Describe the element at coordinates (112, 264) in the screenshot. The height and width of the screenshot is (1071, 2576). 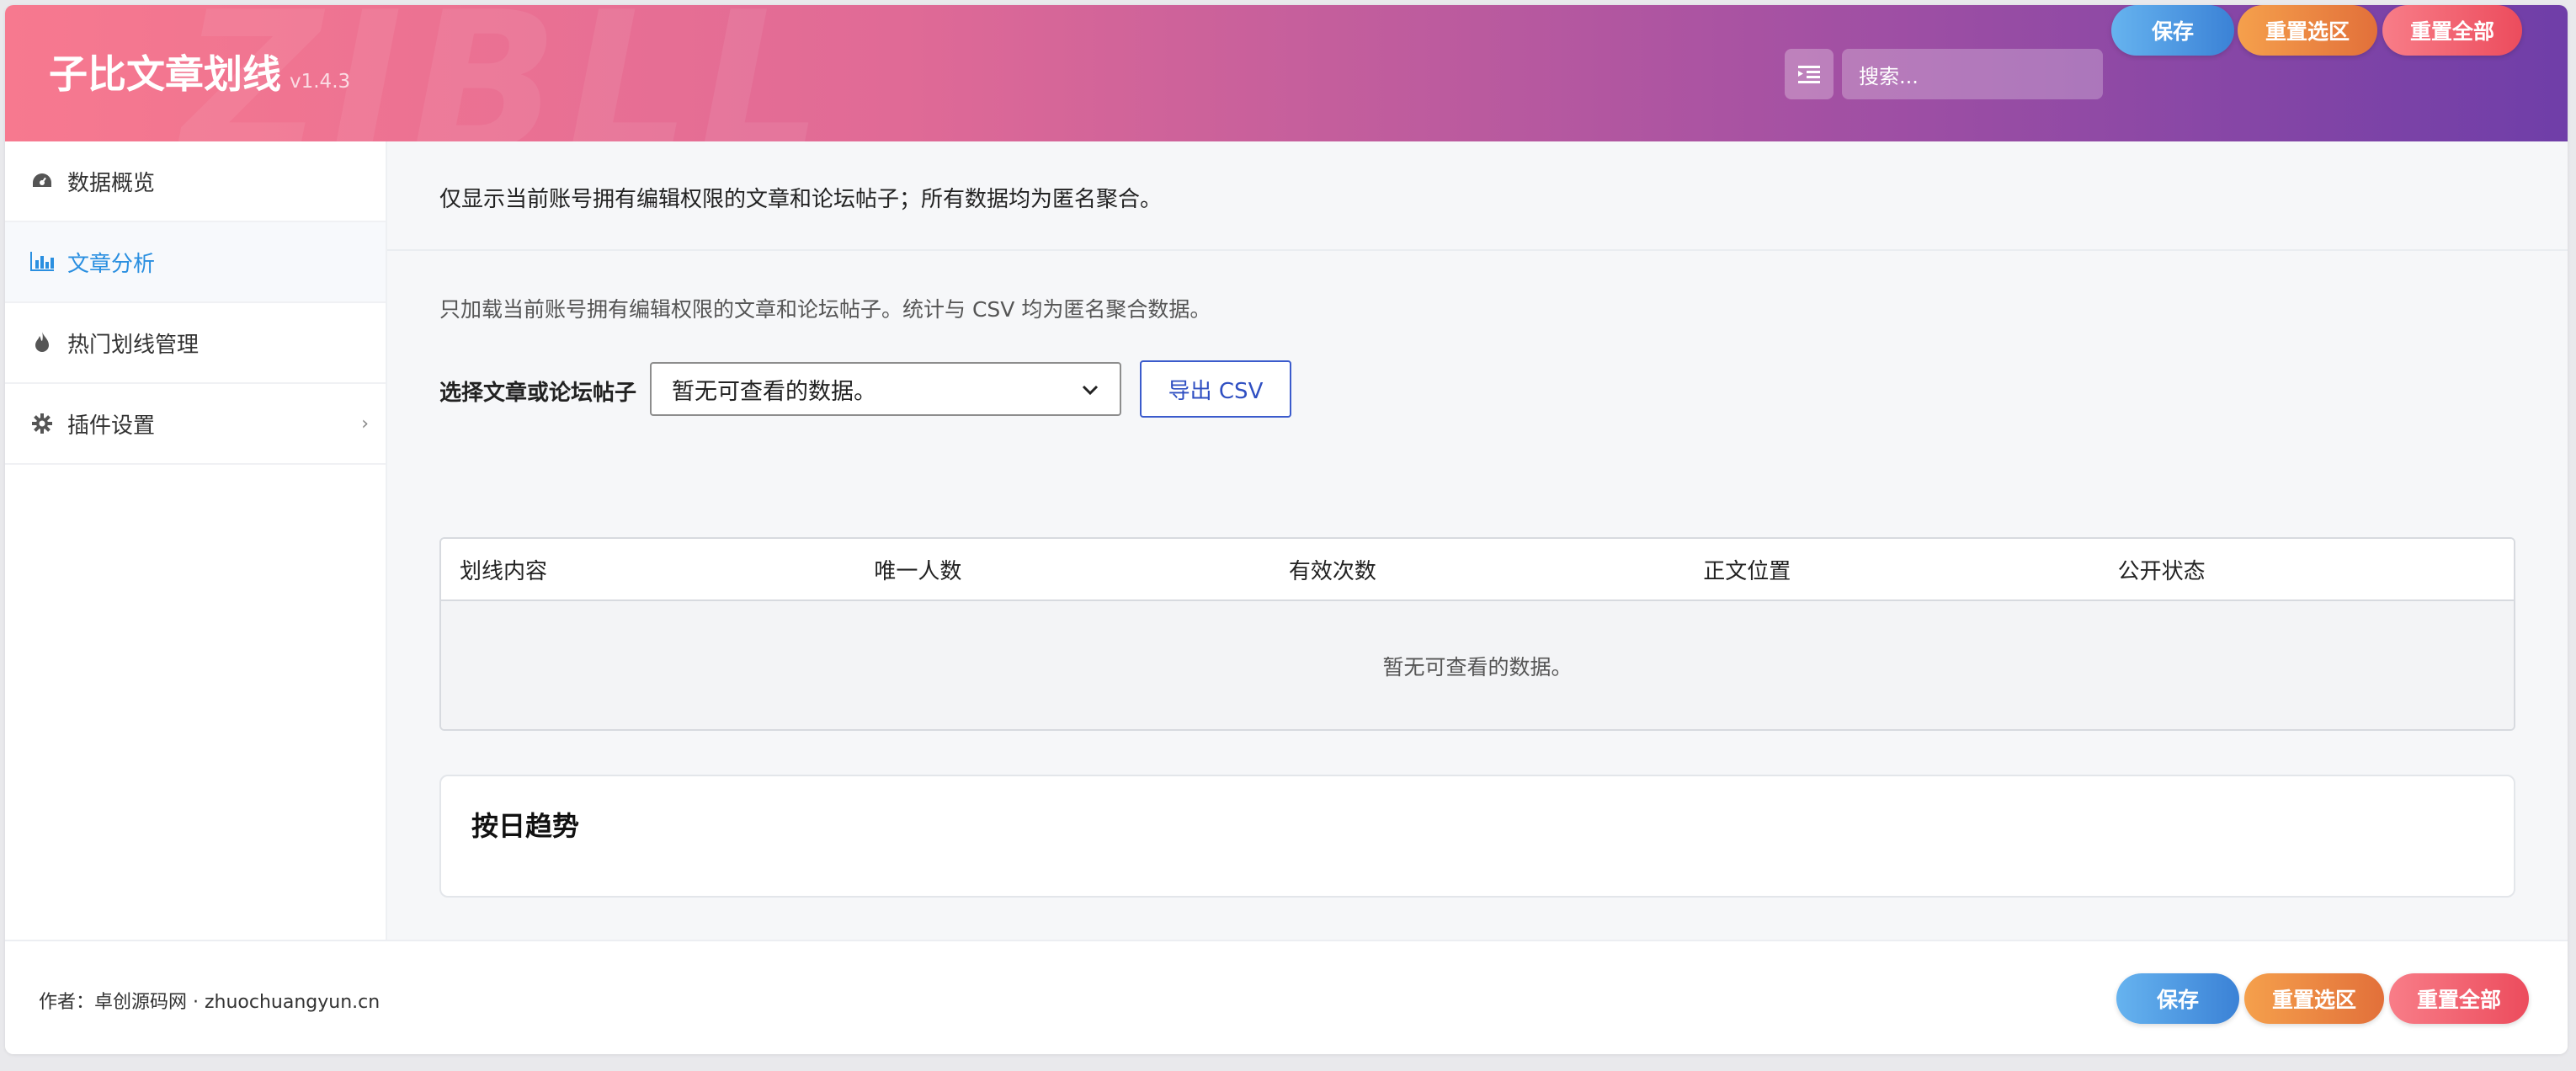
I see `sidebar-item-label: 文章分析` at that location.